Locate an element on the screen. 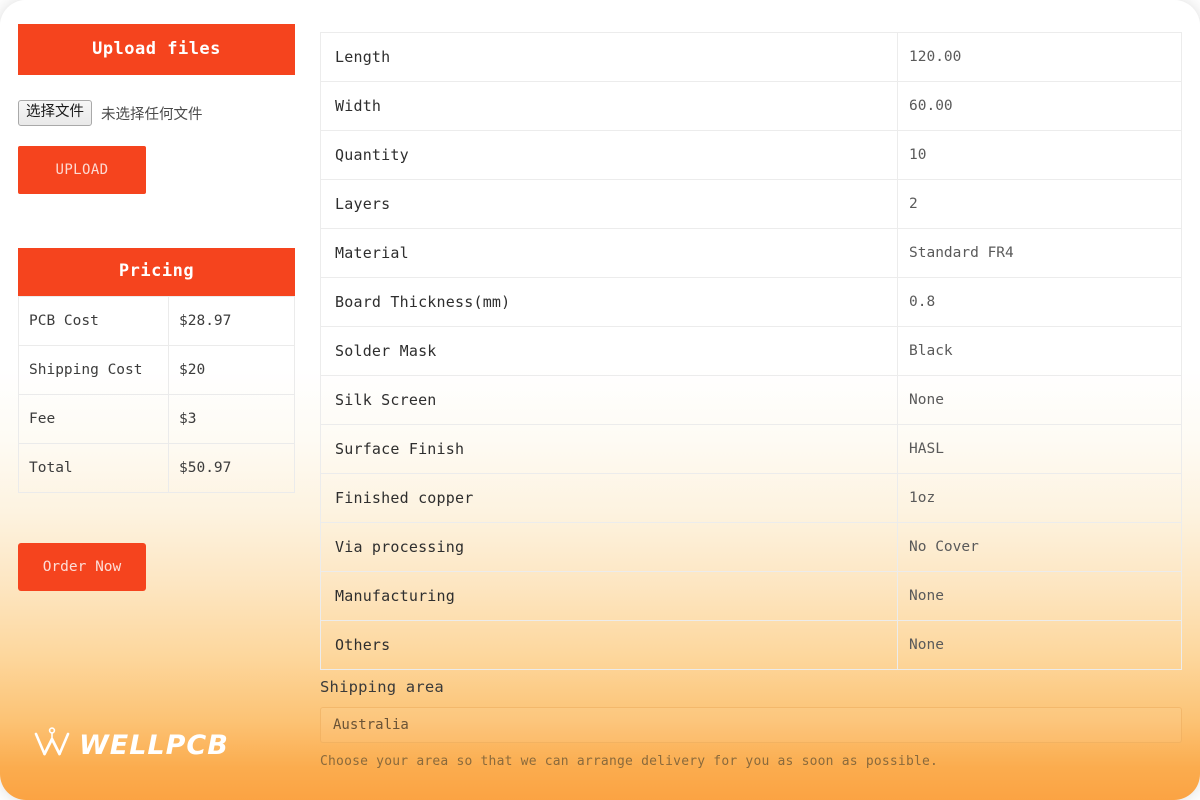 The height and width of the screenshot is (800, 1200). table-row: Board Thickness(mm) 0.8 is located at coordinates (751, 302).